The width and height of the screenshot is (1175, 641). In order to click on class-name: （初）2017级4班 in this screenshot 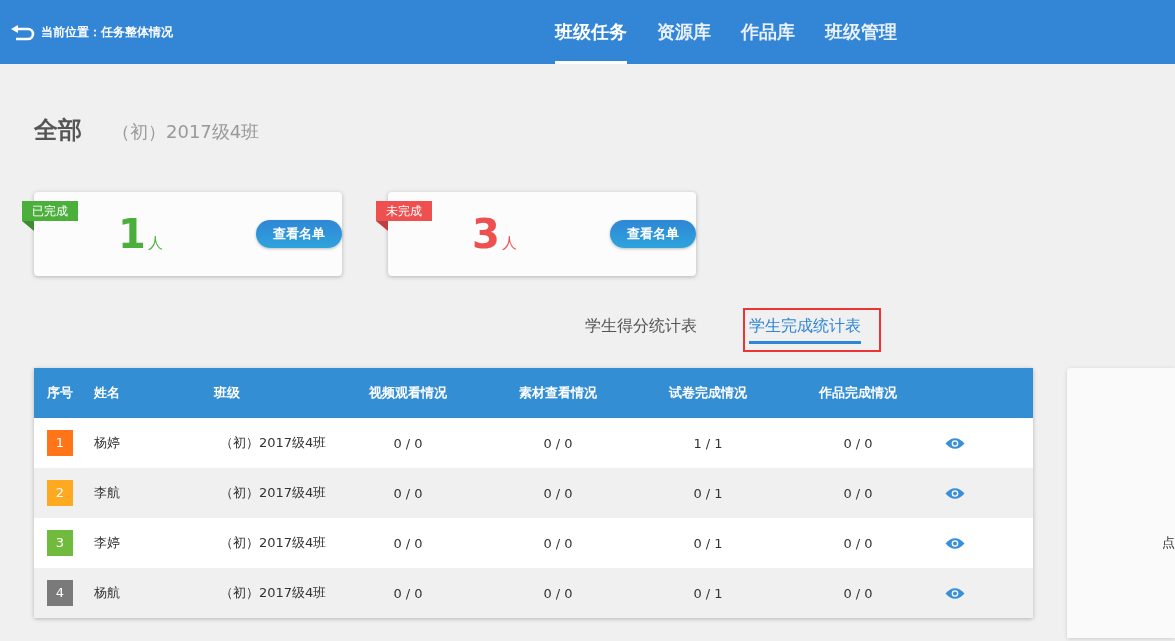, I will do `click(186, 132)`.